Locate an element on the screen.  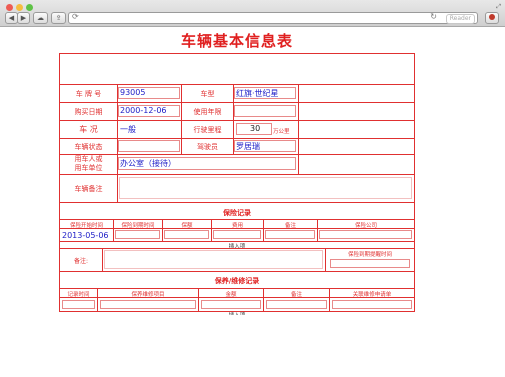
mnt-header-item: 保养维修项目 is located at coordinates (148, 295).